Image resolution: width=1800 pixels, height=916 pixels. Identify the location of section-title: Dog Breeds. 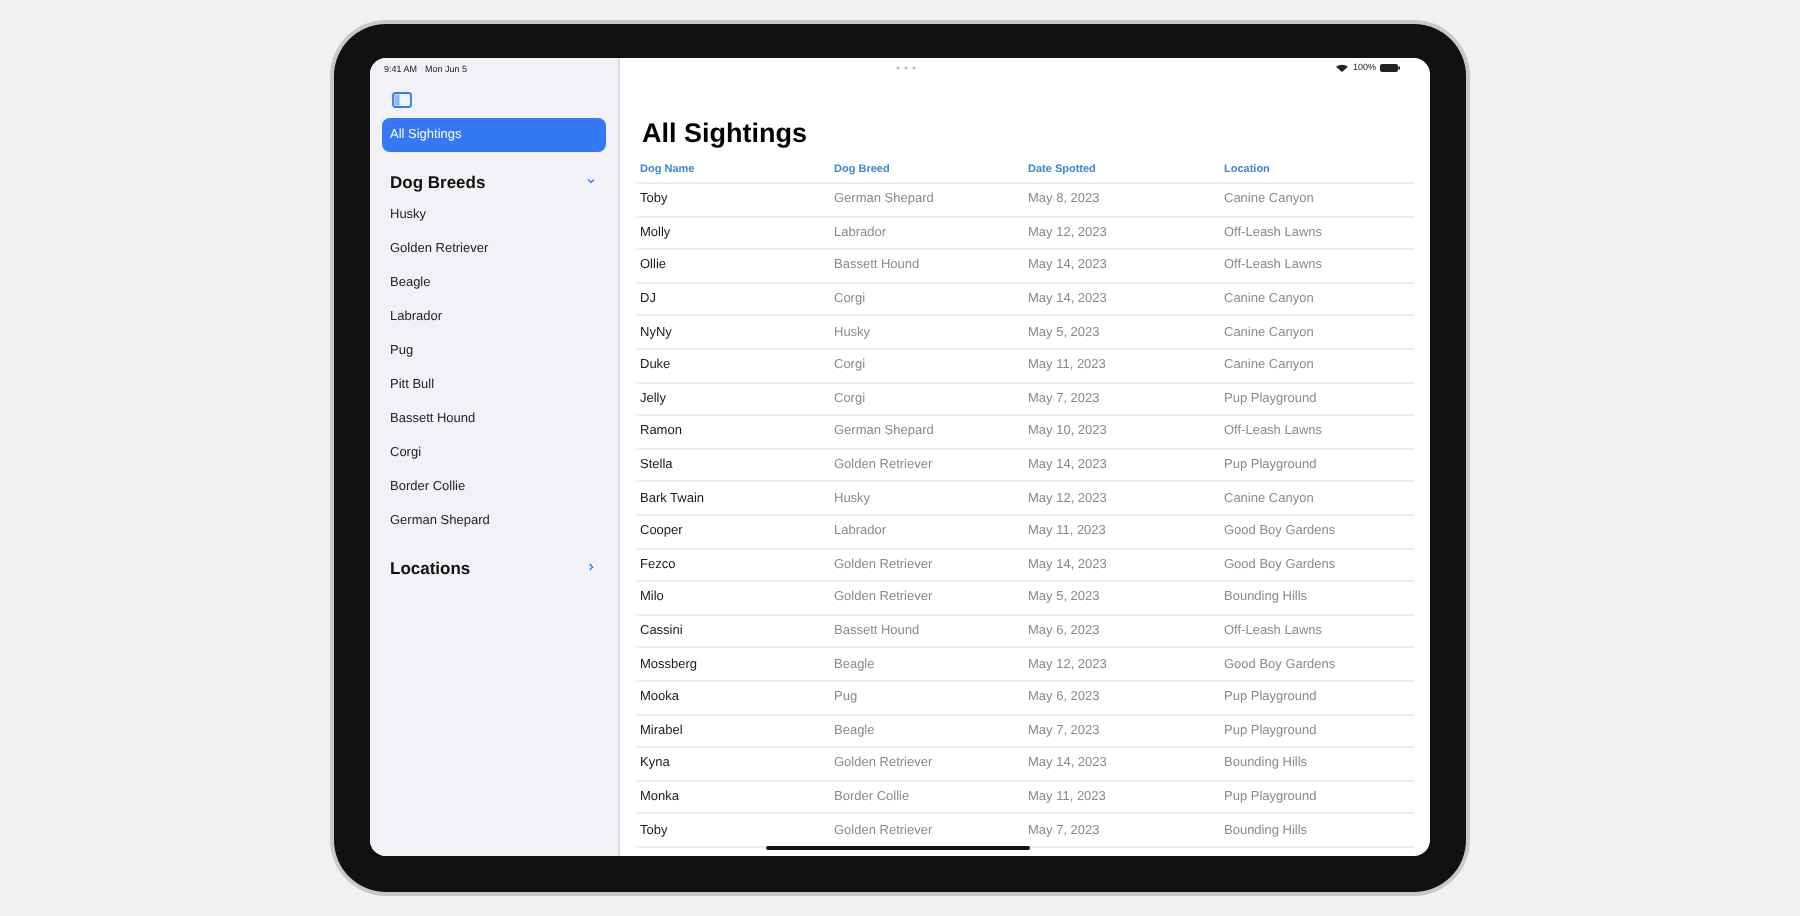
(438, 181).